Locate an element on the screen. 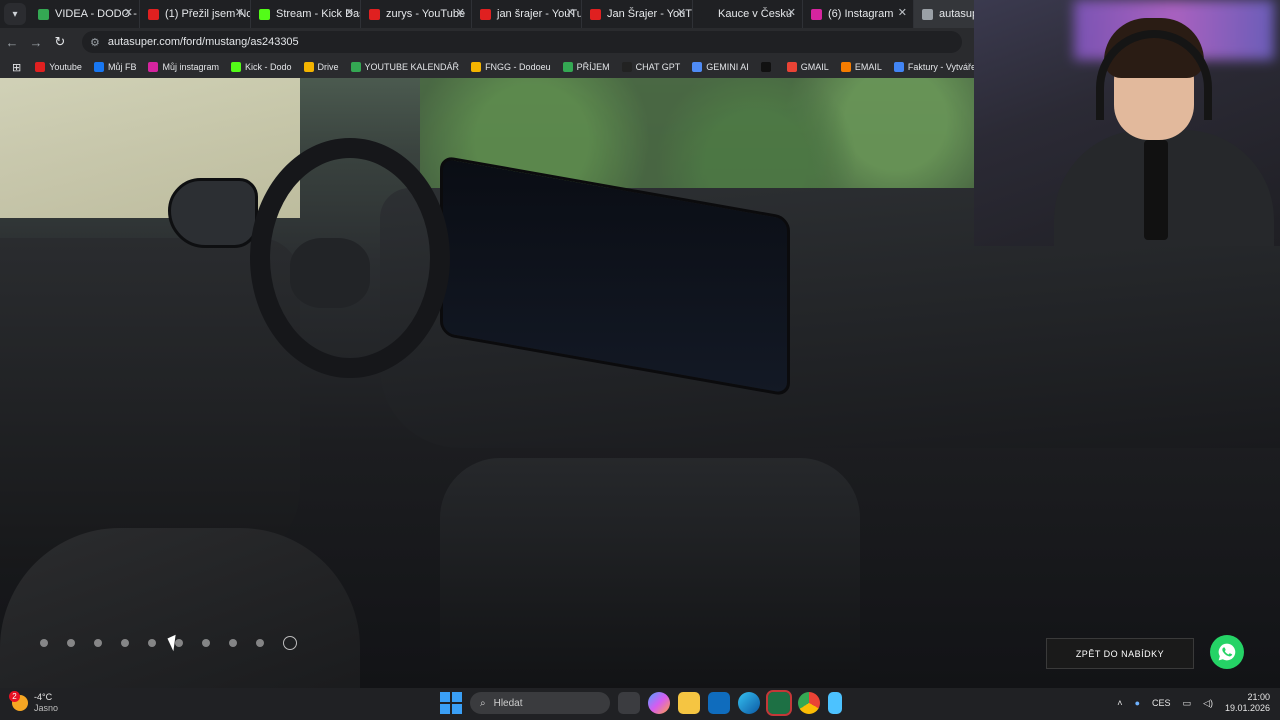 The width and height of the screenshot is (1280, 720). browser-tab: (1) Přežil jsem No ✕ is located at coordinates (195, 14).